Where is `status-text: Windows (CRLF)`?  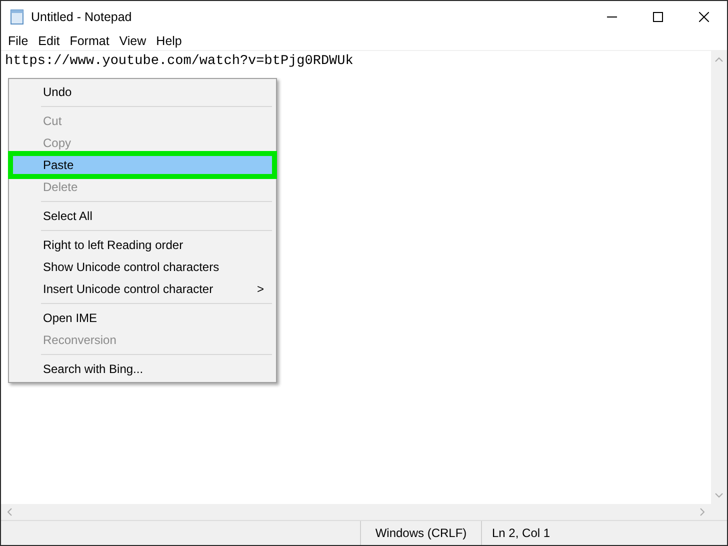 status-text: Windows (CRLF) is located at coordinates (420, 533).